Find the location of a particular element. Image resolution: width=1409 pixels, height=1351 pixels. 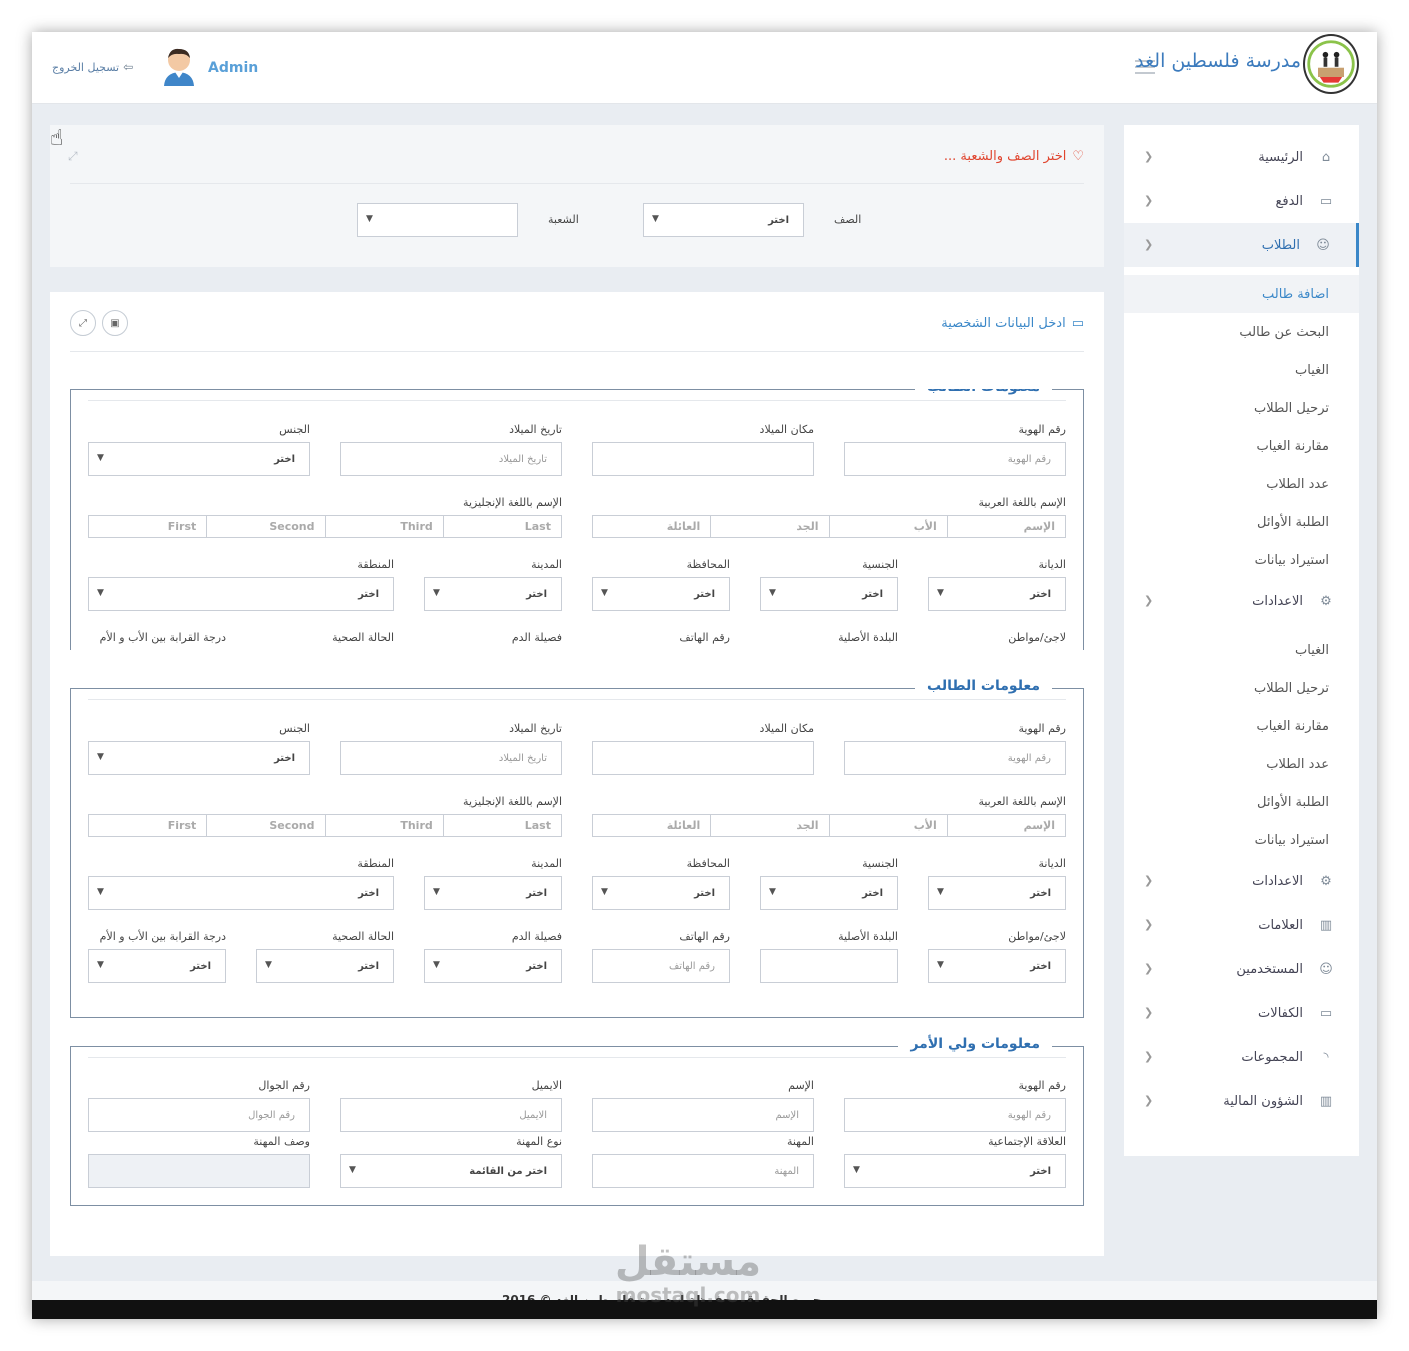

guardian-name-input: الإسم is located at coordinates (703, 1115).